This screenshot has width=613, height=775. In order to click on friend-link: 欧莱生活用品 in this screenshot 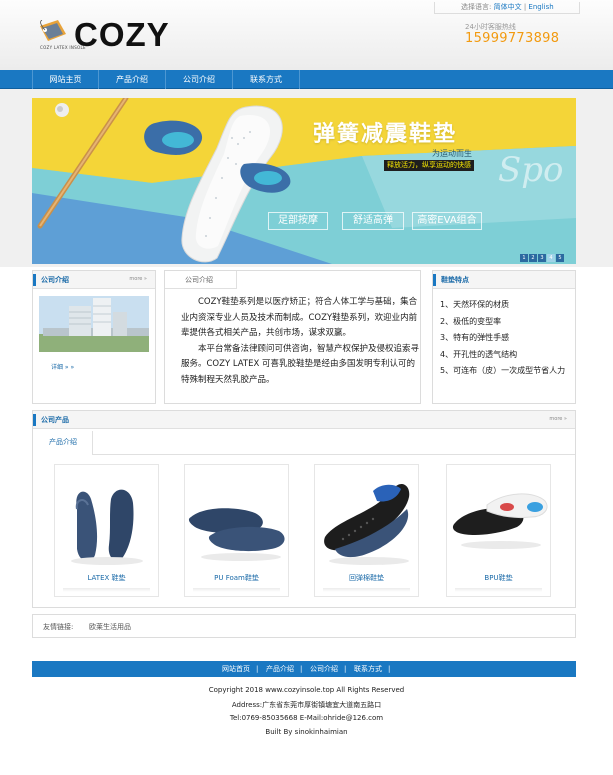, I will do `click(110, 627)`.